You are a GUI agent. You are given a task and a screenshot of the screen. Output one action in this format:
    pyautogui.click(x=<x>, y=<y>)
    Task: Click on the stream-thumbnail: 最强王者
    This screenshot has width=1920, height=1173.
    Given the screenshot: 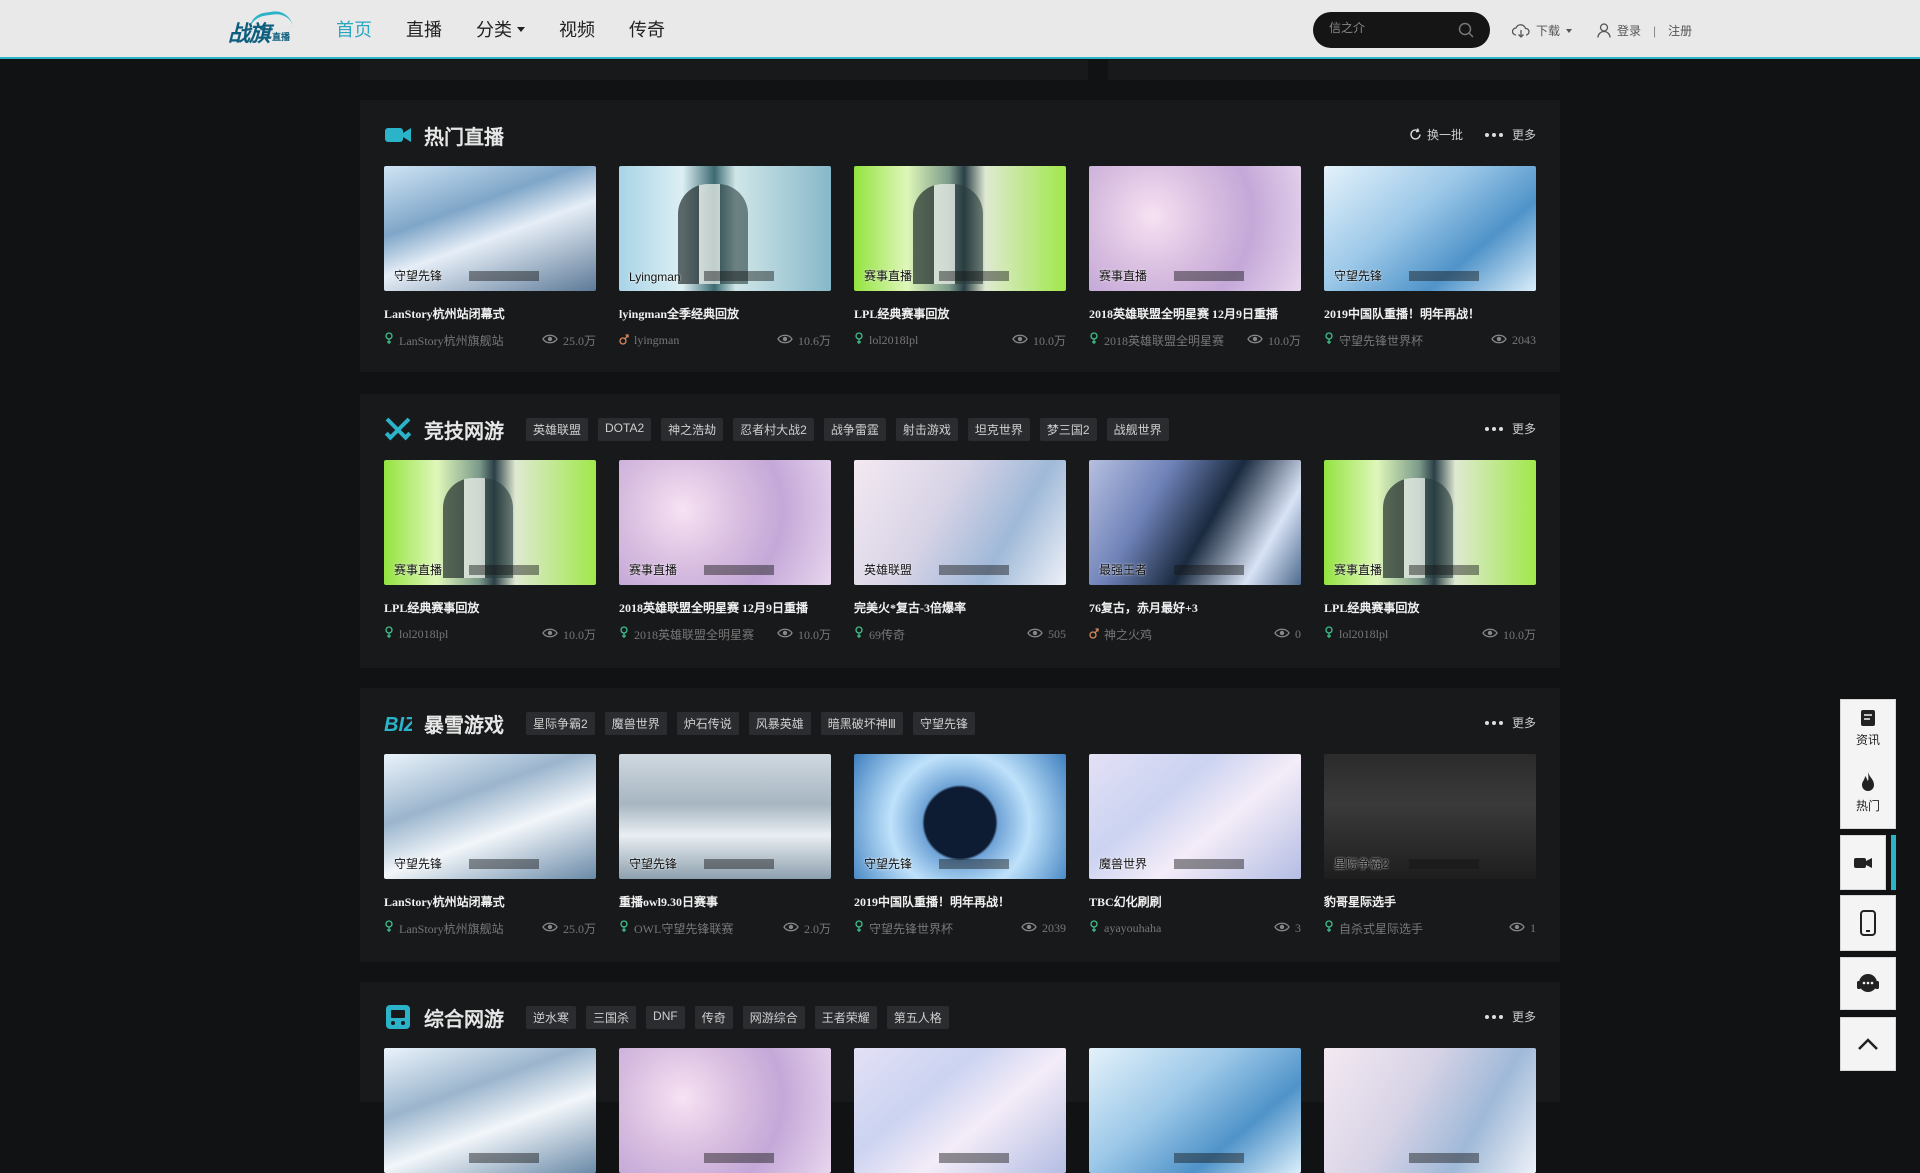 What is the action you would take?
    pyautogui.click(x=1195, y=522)
    